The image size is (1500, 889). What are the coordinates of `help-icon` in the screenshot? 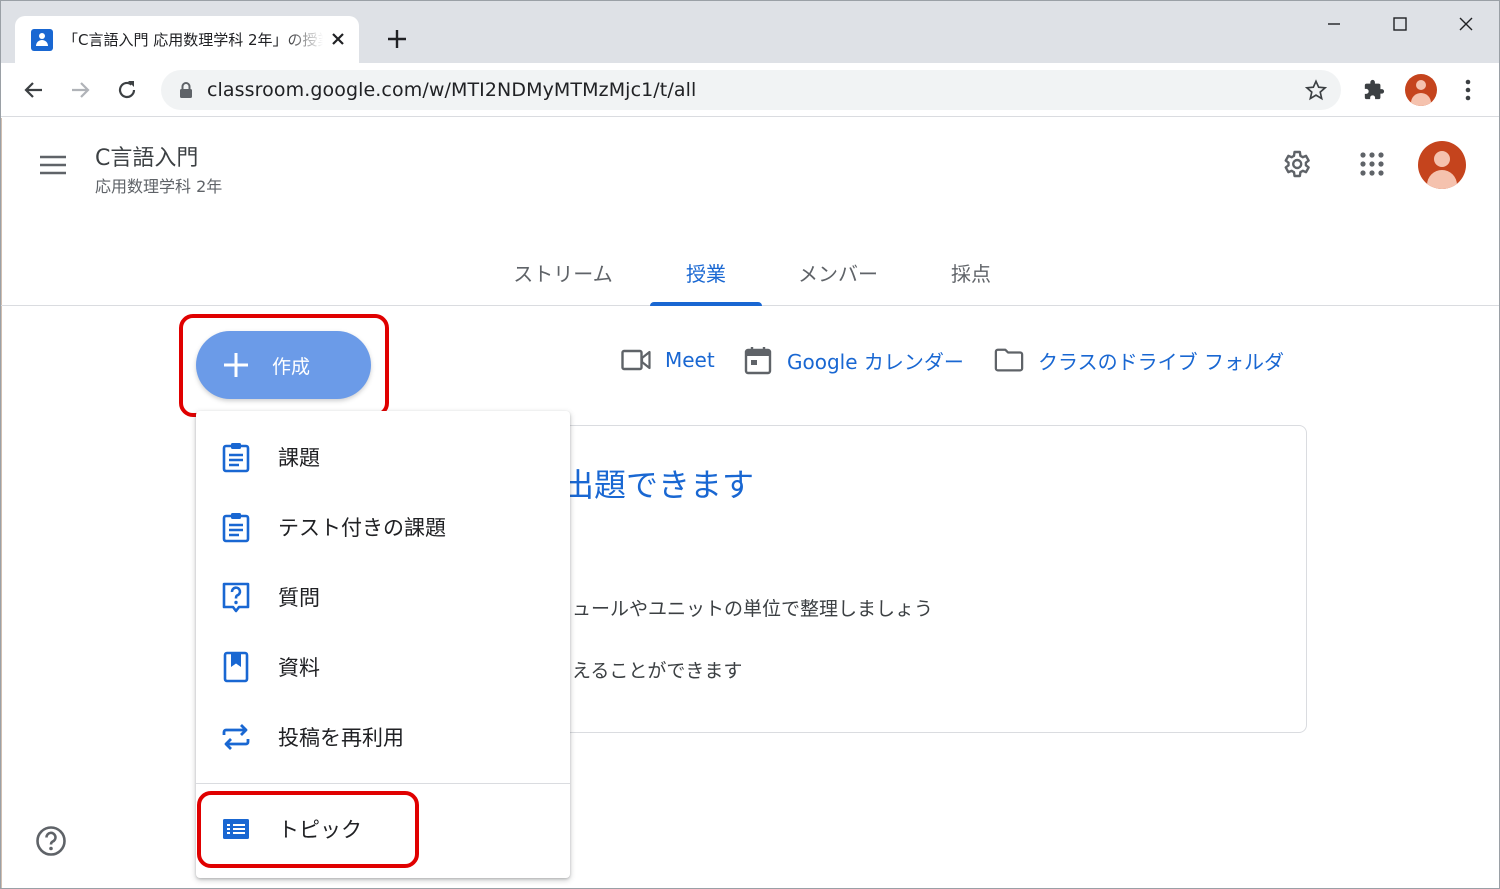 It's located at (51, 841).